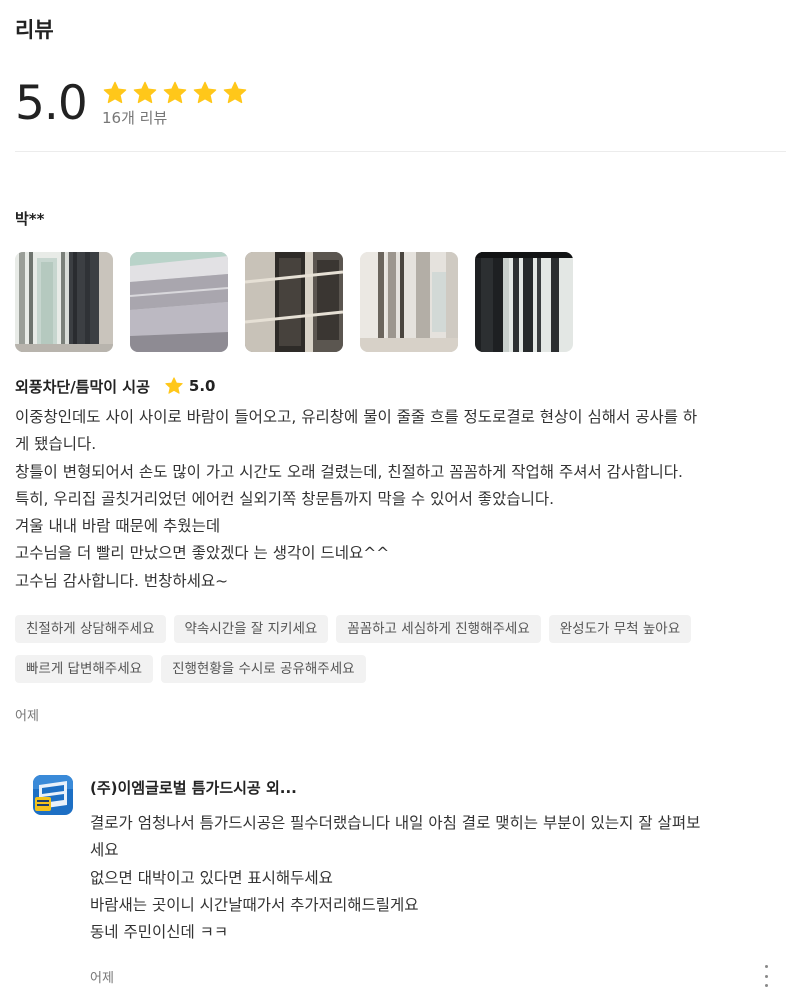 This screenshot has height=992, width=801. Describe the element at coordinates (400, 151) in the screenshot. I see `divider` at that location.